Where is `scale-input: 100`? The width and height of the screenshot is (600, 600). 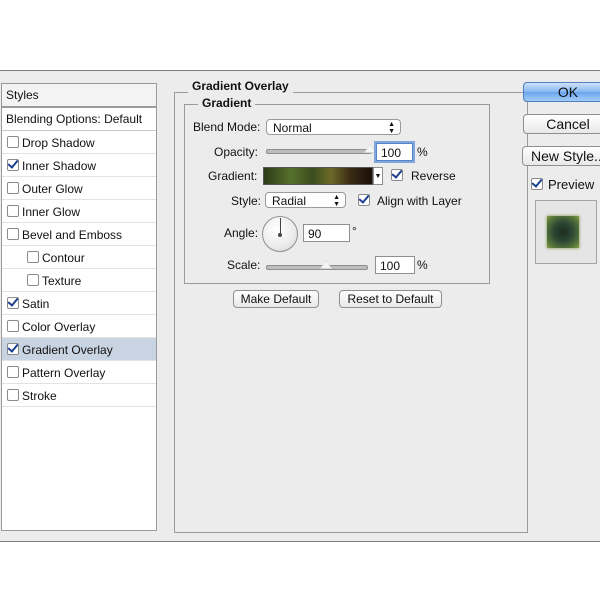 scale-input: 100 is located at coordinates (395, 265).